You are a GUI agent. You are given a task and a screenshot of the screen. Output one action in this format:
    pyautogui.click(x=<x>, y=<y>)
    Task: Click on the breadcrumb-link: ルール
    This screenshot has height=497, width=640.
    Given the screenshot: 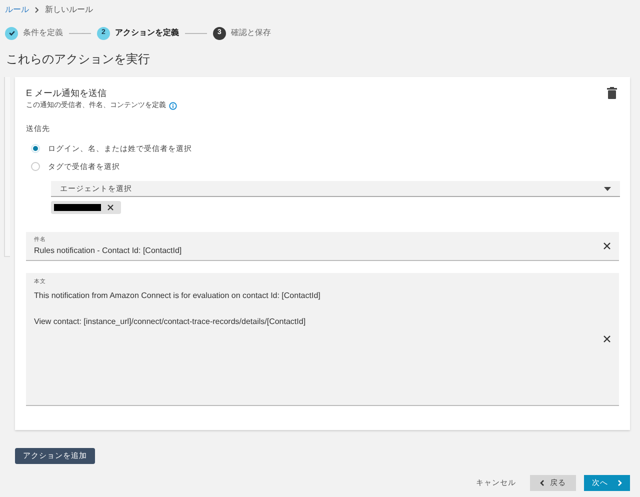 What is the action you would take?
    pyautogui.click(x=17, y=10)
    